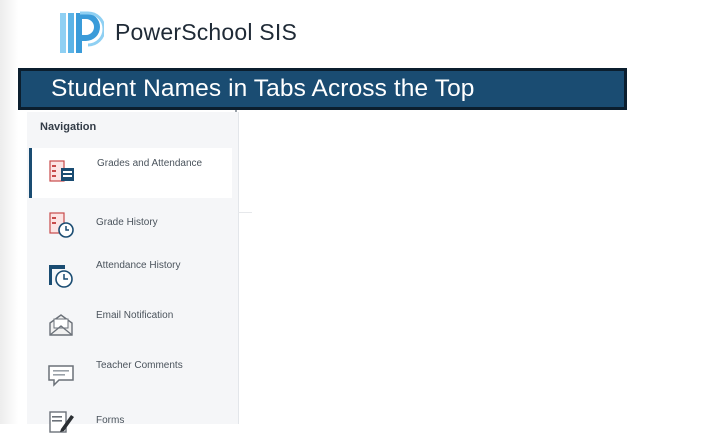  I want to click on grades-attendance-icon, so click(61, 171).